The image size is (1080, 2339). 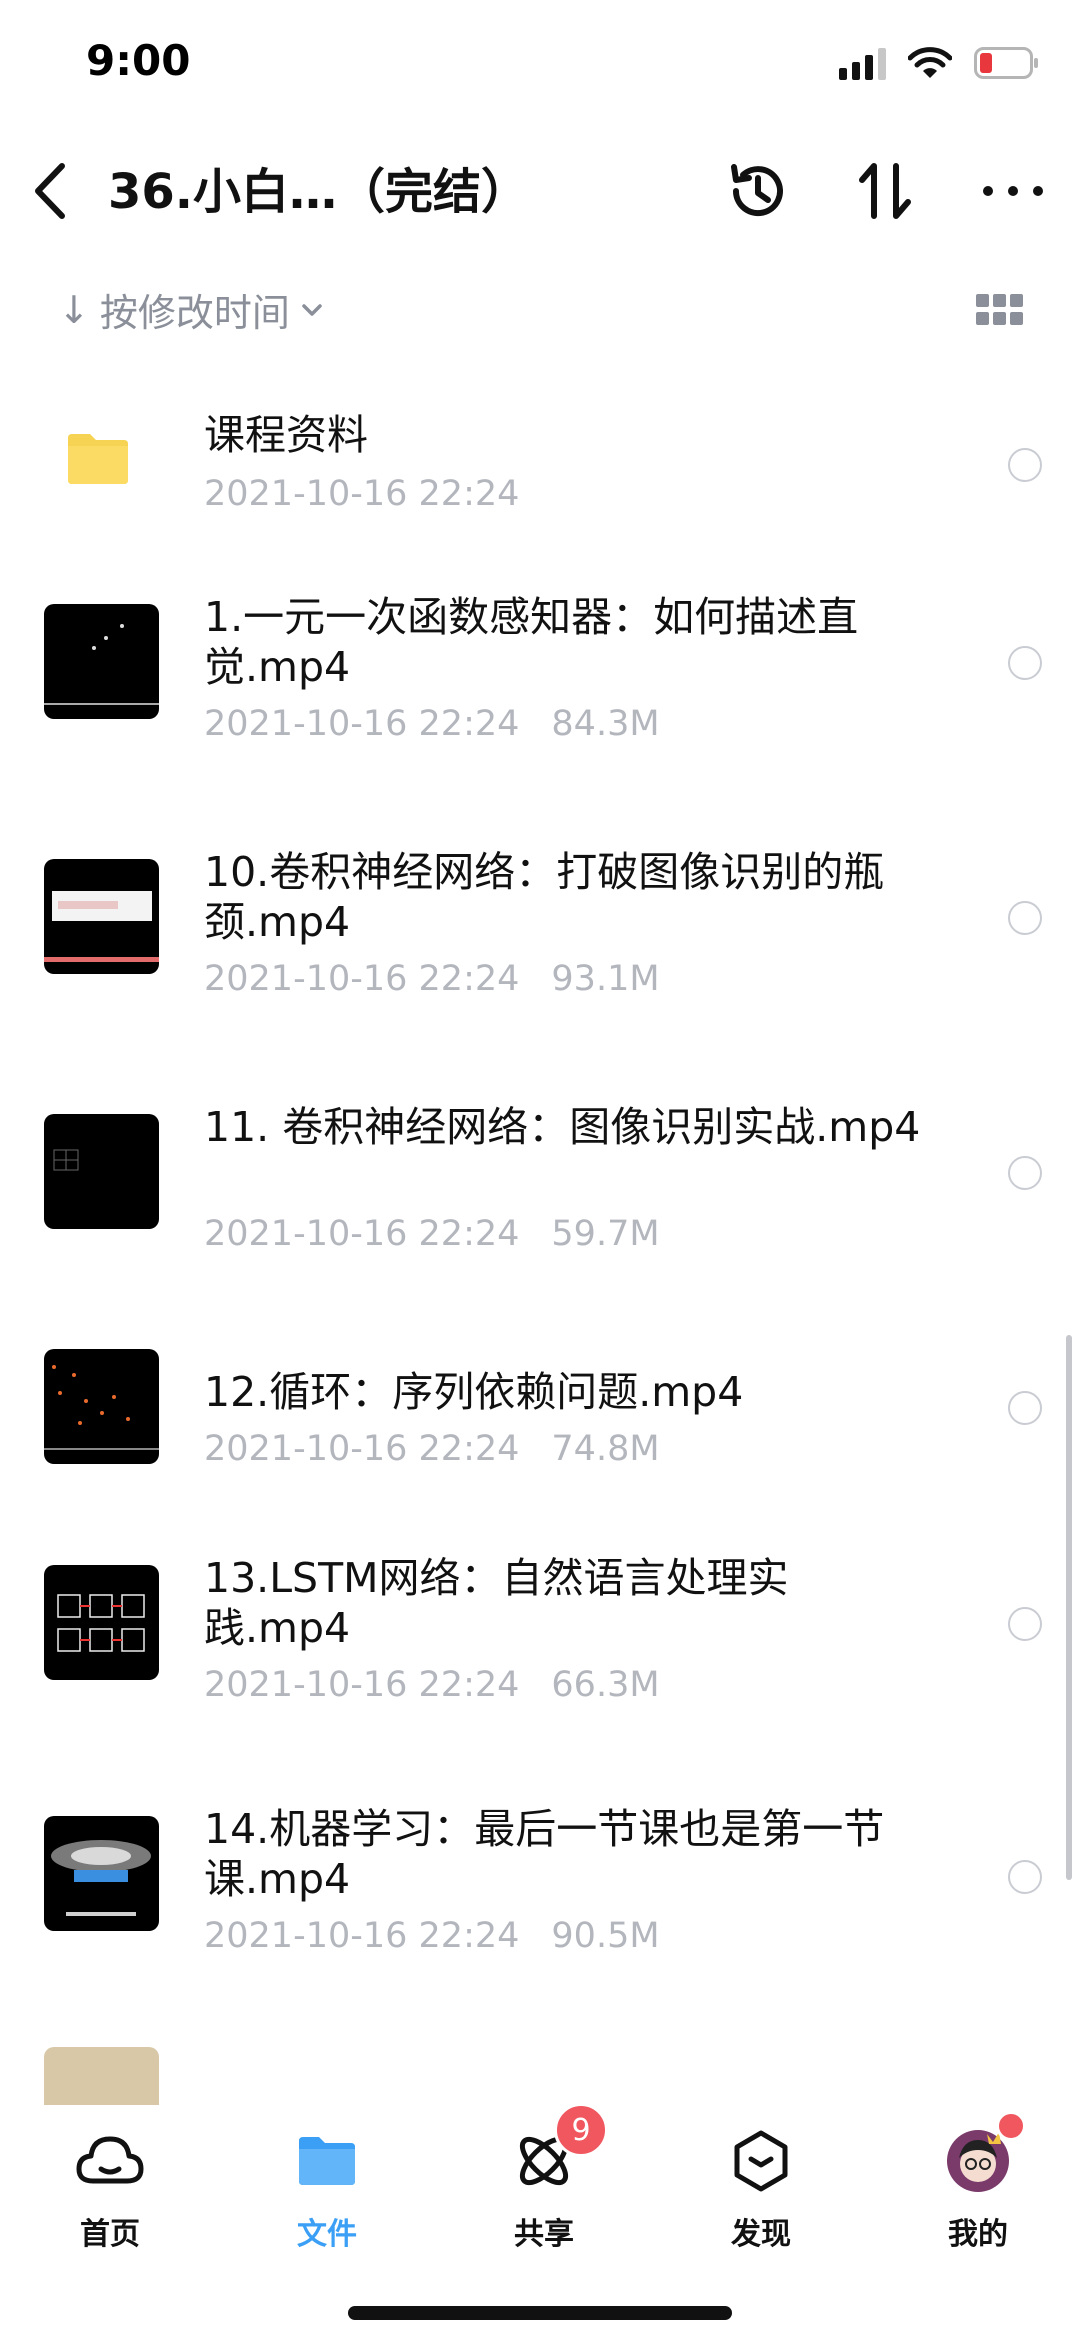 I want to click on file-size: 90.5M, so click(x=605, y=1936).